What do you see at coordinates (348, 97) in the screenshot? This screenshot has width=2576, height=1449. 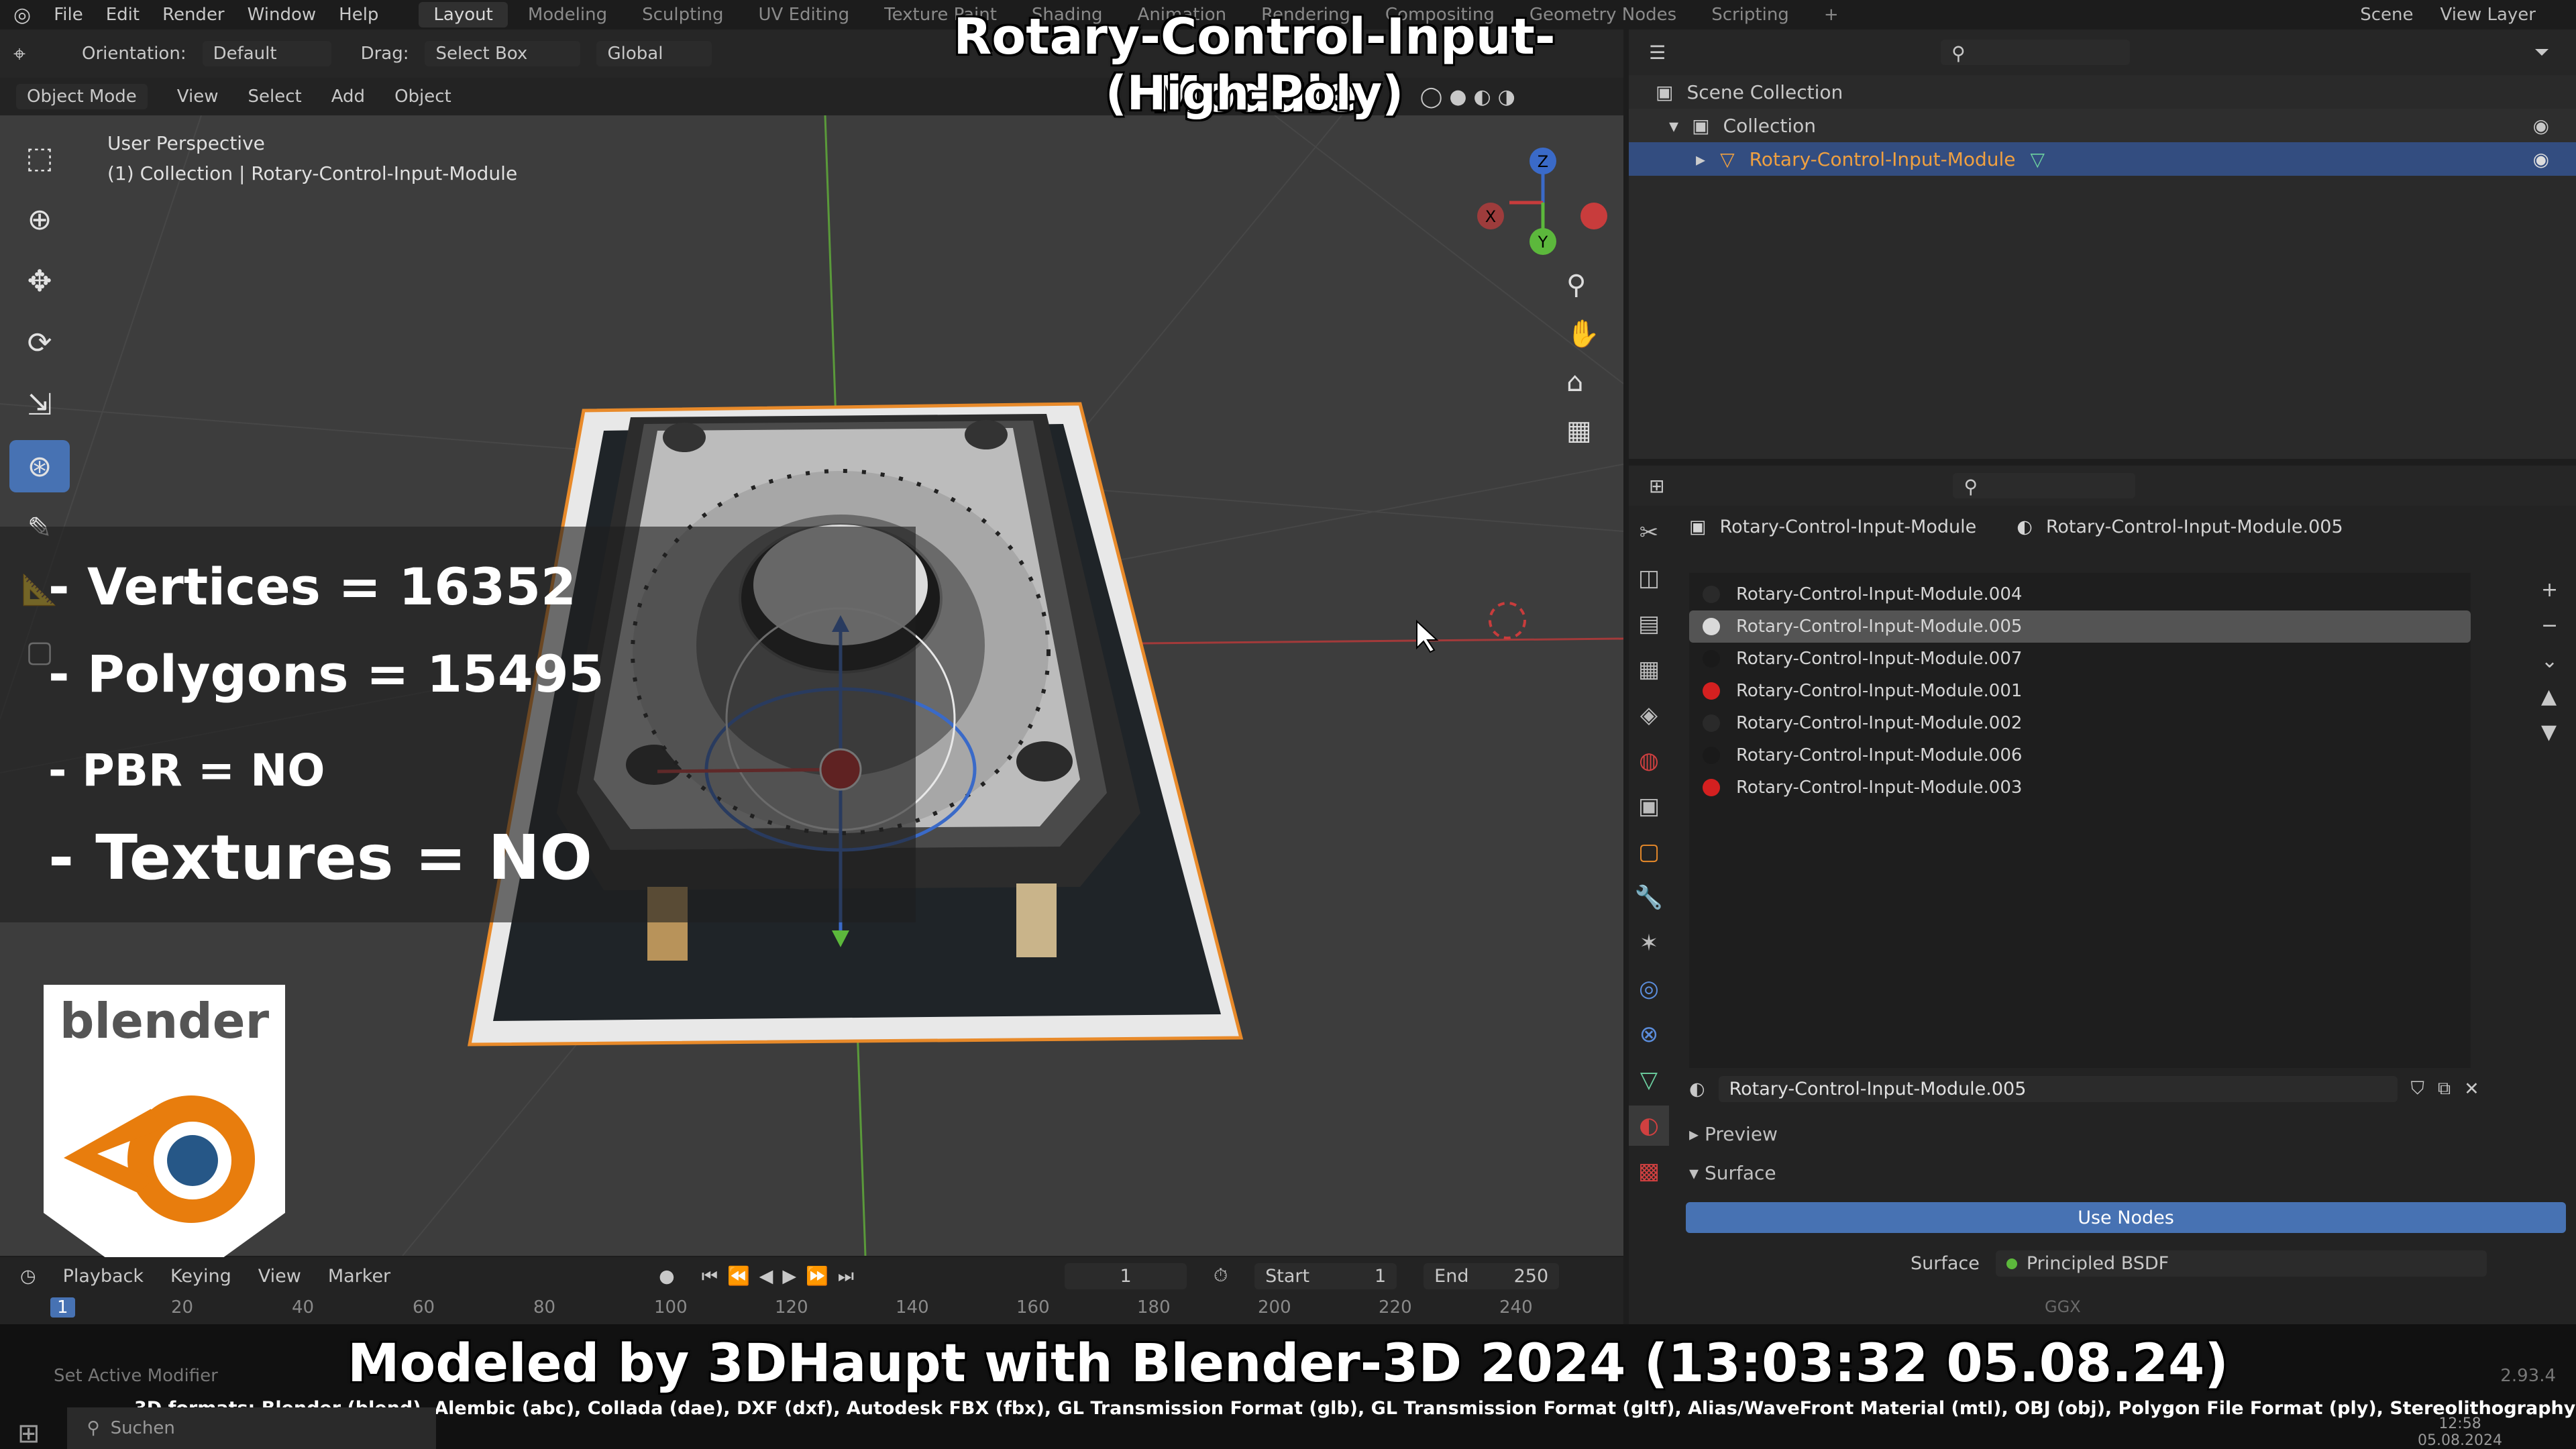 I see `menu-add: Add` at bounding box center [348, 97].